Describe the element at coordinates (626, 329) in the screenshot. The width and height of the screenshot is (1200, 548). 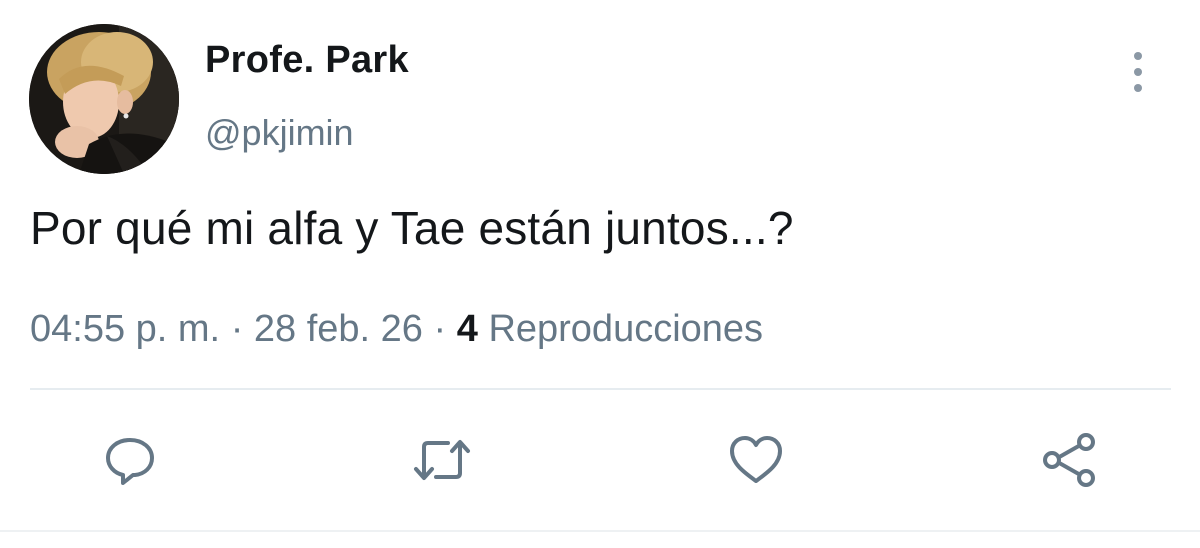
I see `views-label: Reproducciones` at that location.